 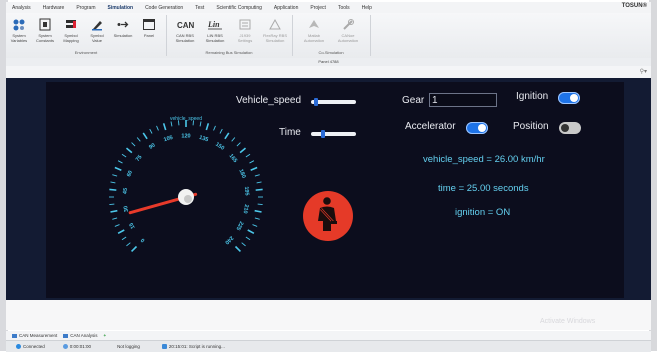 I want to click on canoe-automation-button: CANoe Automation, so click(x=348, y=30).